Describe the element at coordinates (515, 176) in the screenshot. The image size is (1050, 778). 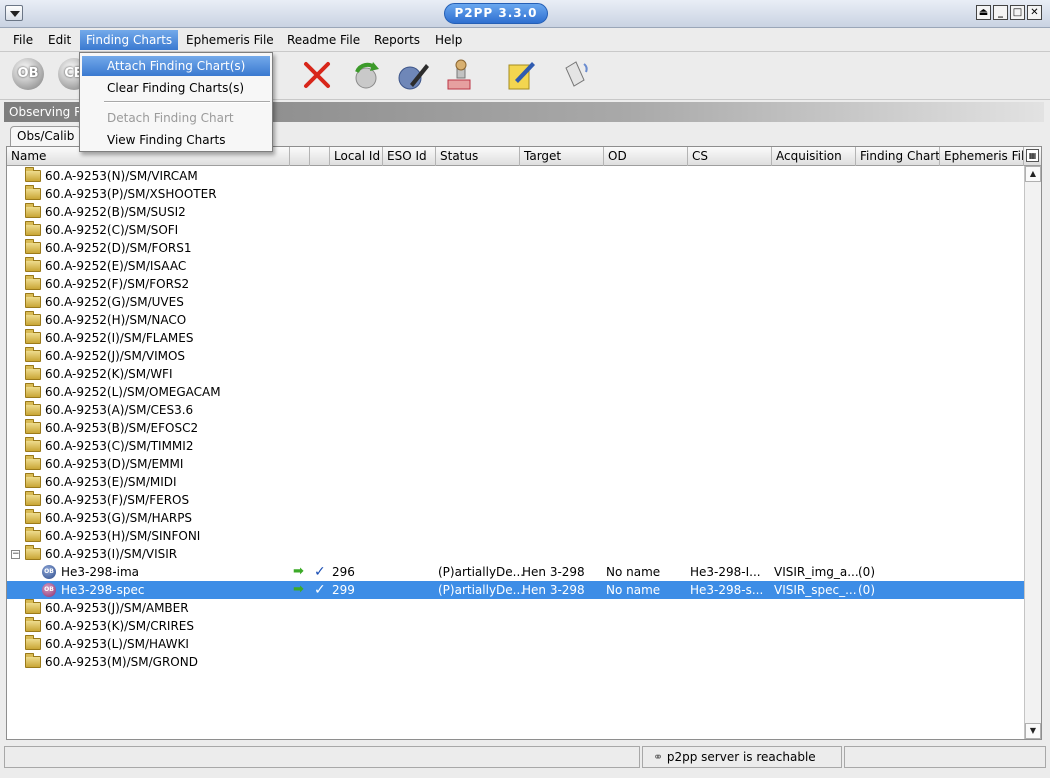
I see `folder-row: 60.A-9253(N)/SM/VIRCAM` at that location.